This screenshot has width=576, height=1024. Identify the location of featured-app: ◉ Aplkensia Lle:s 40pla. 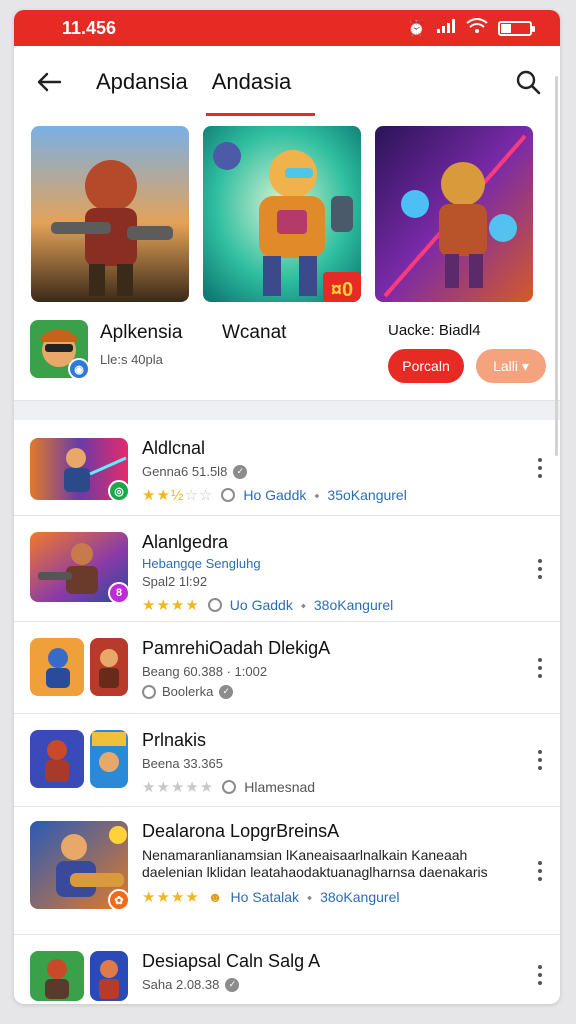
(120, 360).